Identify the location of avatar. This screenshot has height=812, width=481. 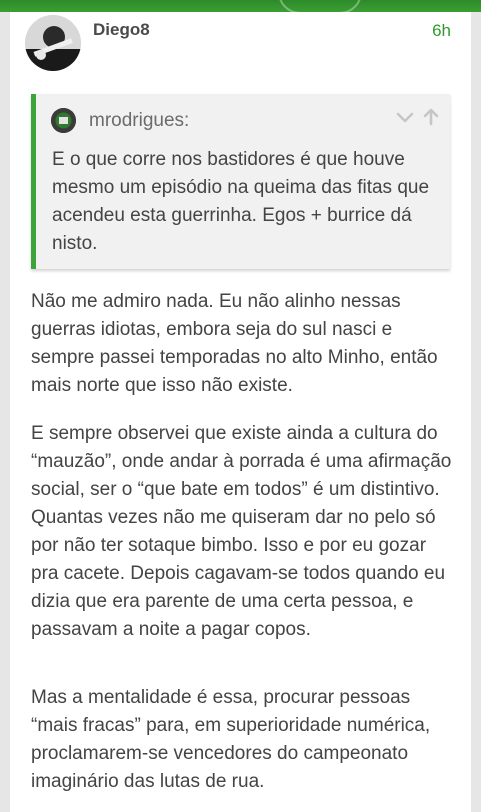
(53, 43).